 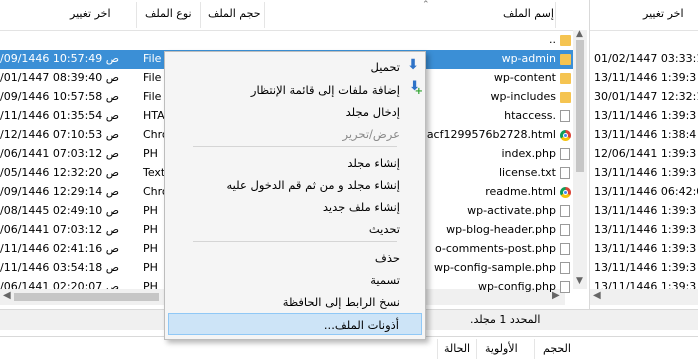 I want to click on plus-icon: +, so click(x=418, y=91).